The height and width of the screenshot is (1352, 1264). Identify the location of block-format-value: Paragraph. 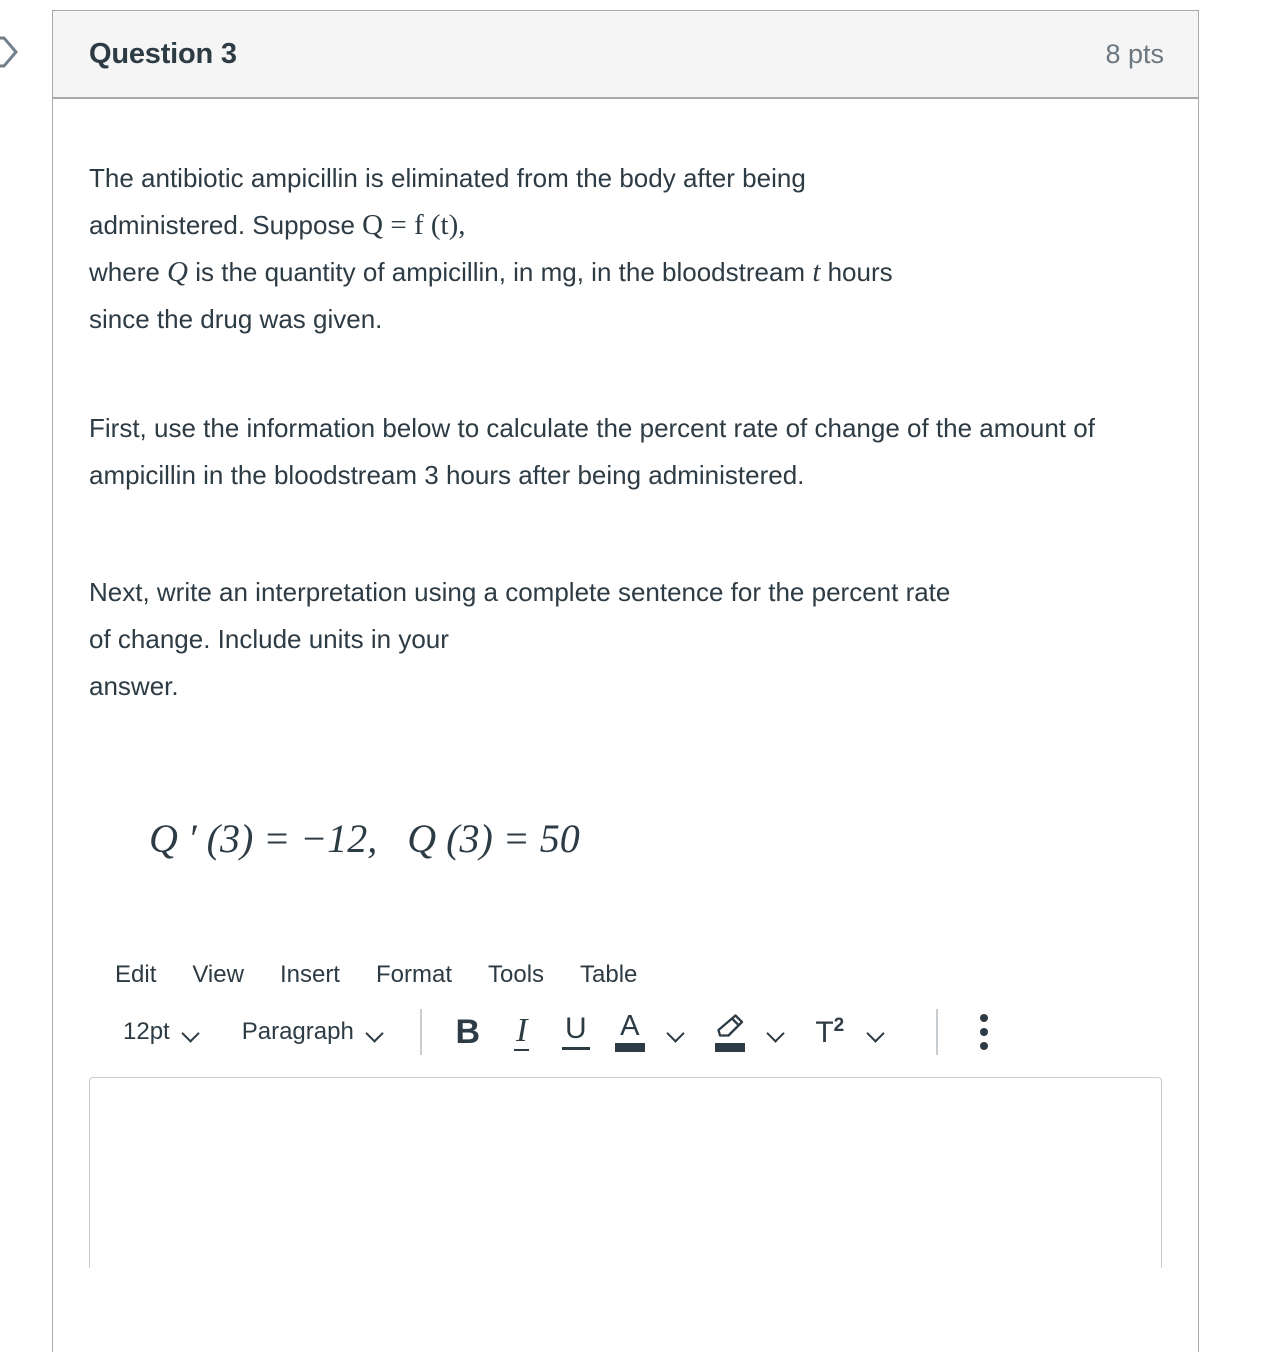
(297, 1031).